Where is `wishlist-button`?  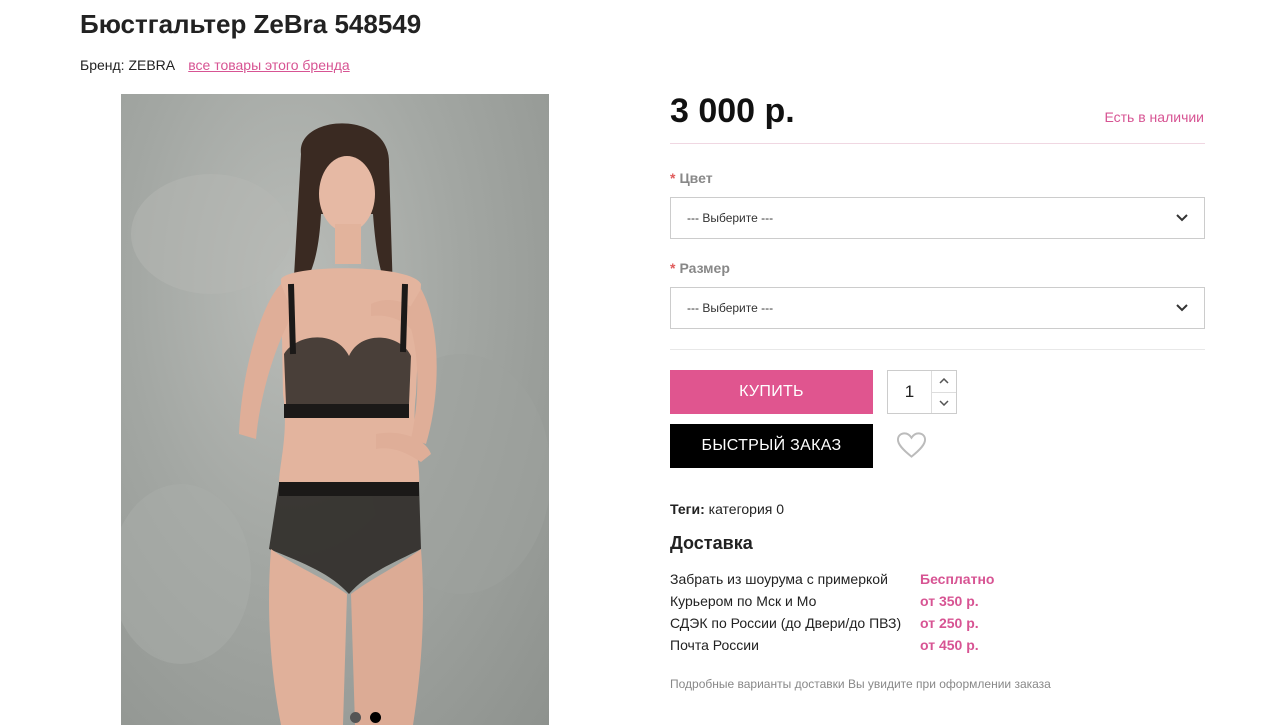 wishlist-button is located at coordinates (911, 447).